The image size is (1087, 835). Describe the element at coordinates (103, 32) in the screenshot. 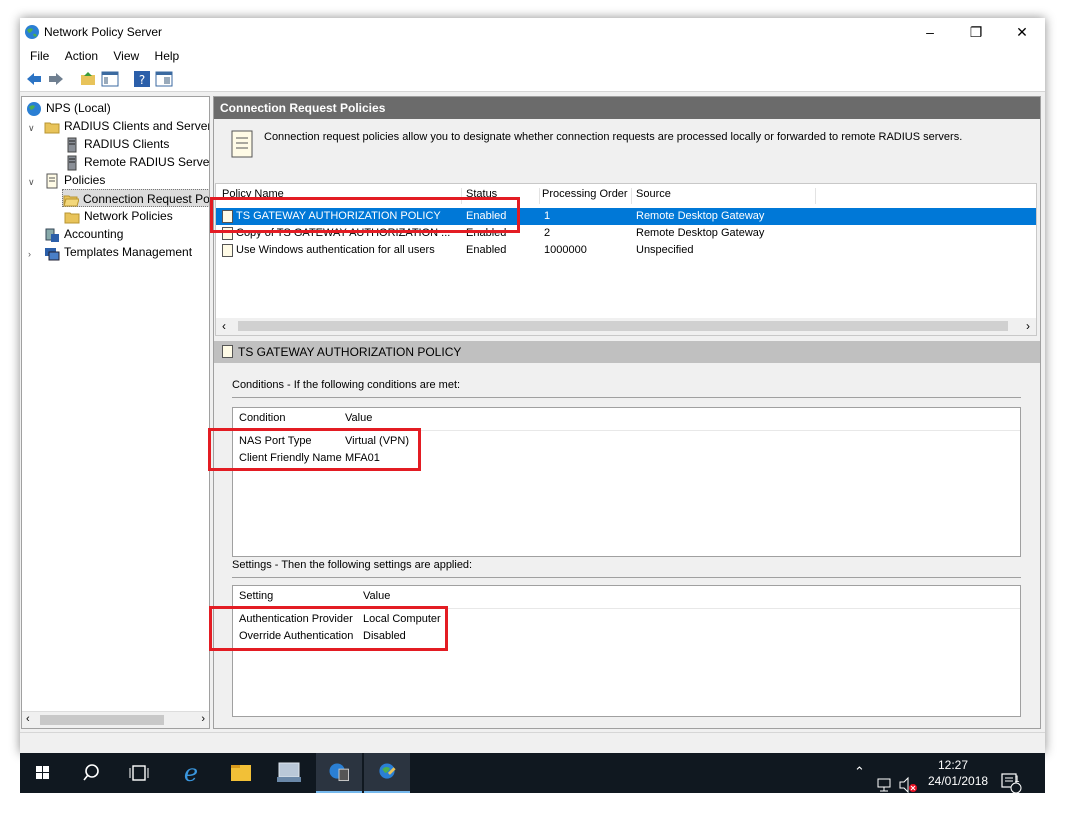

I see `window-title: Network Policy Server` at that location.